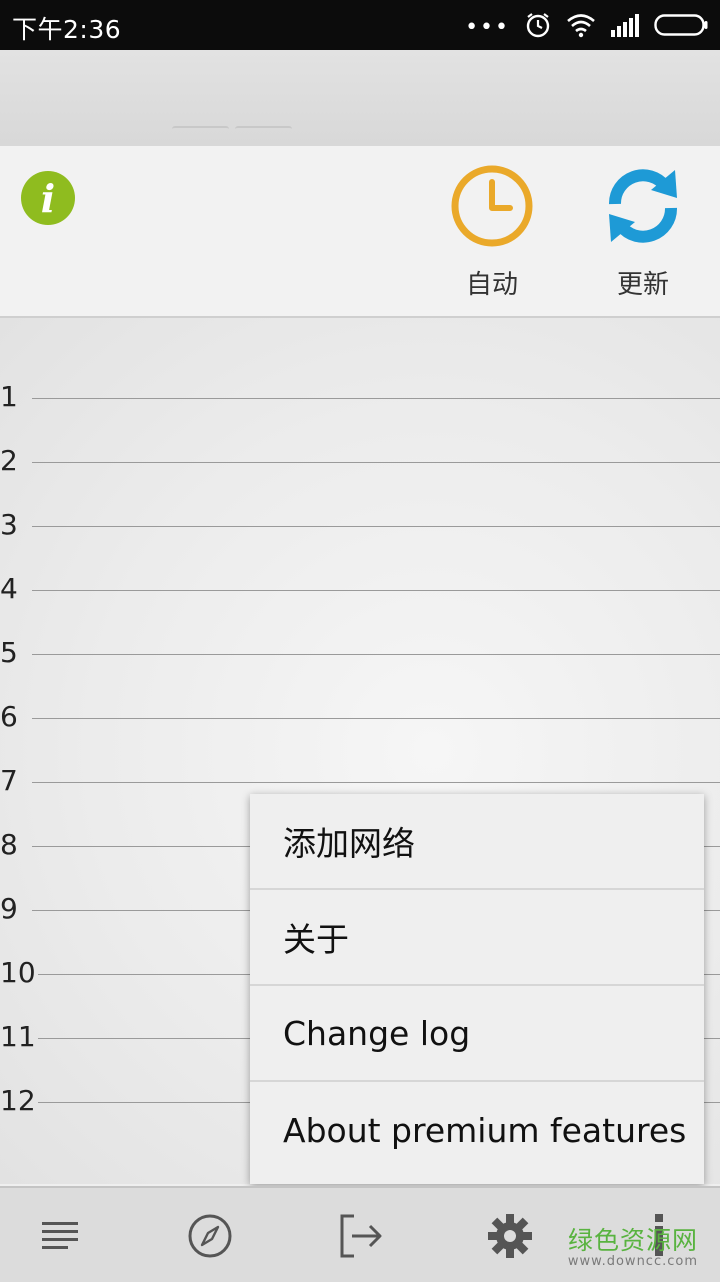 Image resolution: width=720 pixels, height=1282 pixels. I want to click on list-icon, so click(60, 1235).